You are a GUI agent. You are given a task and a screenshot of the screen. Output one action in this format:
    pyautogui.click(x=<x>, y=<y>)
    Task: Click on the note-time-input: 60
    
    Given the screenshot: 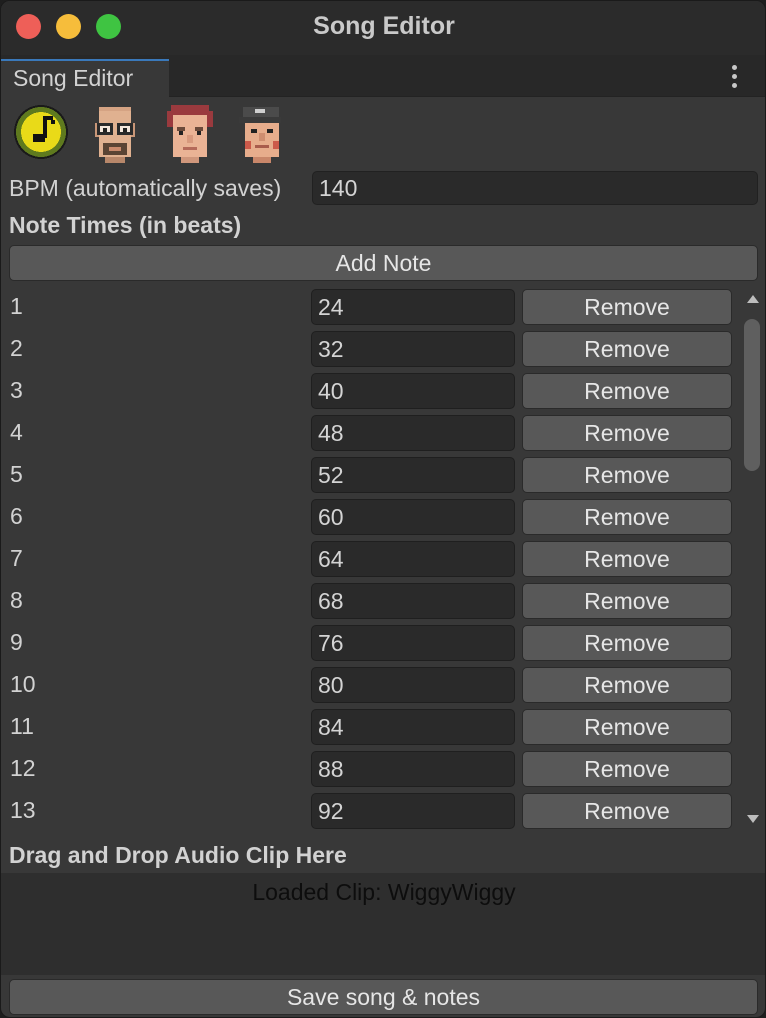 What is the action you would take?
    pyautogui.click(x=413, y=517)
    